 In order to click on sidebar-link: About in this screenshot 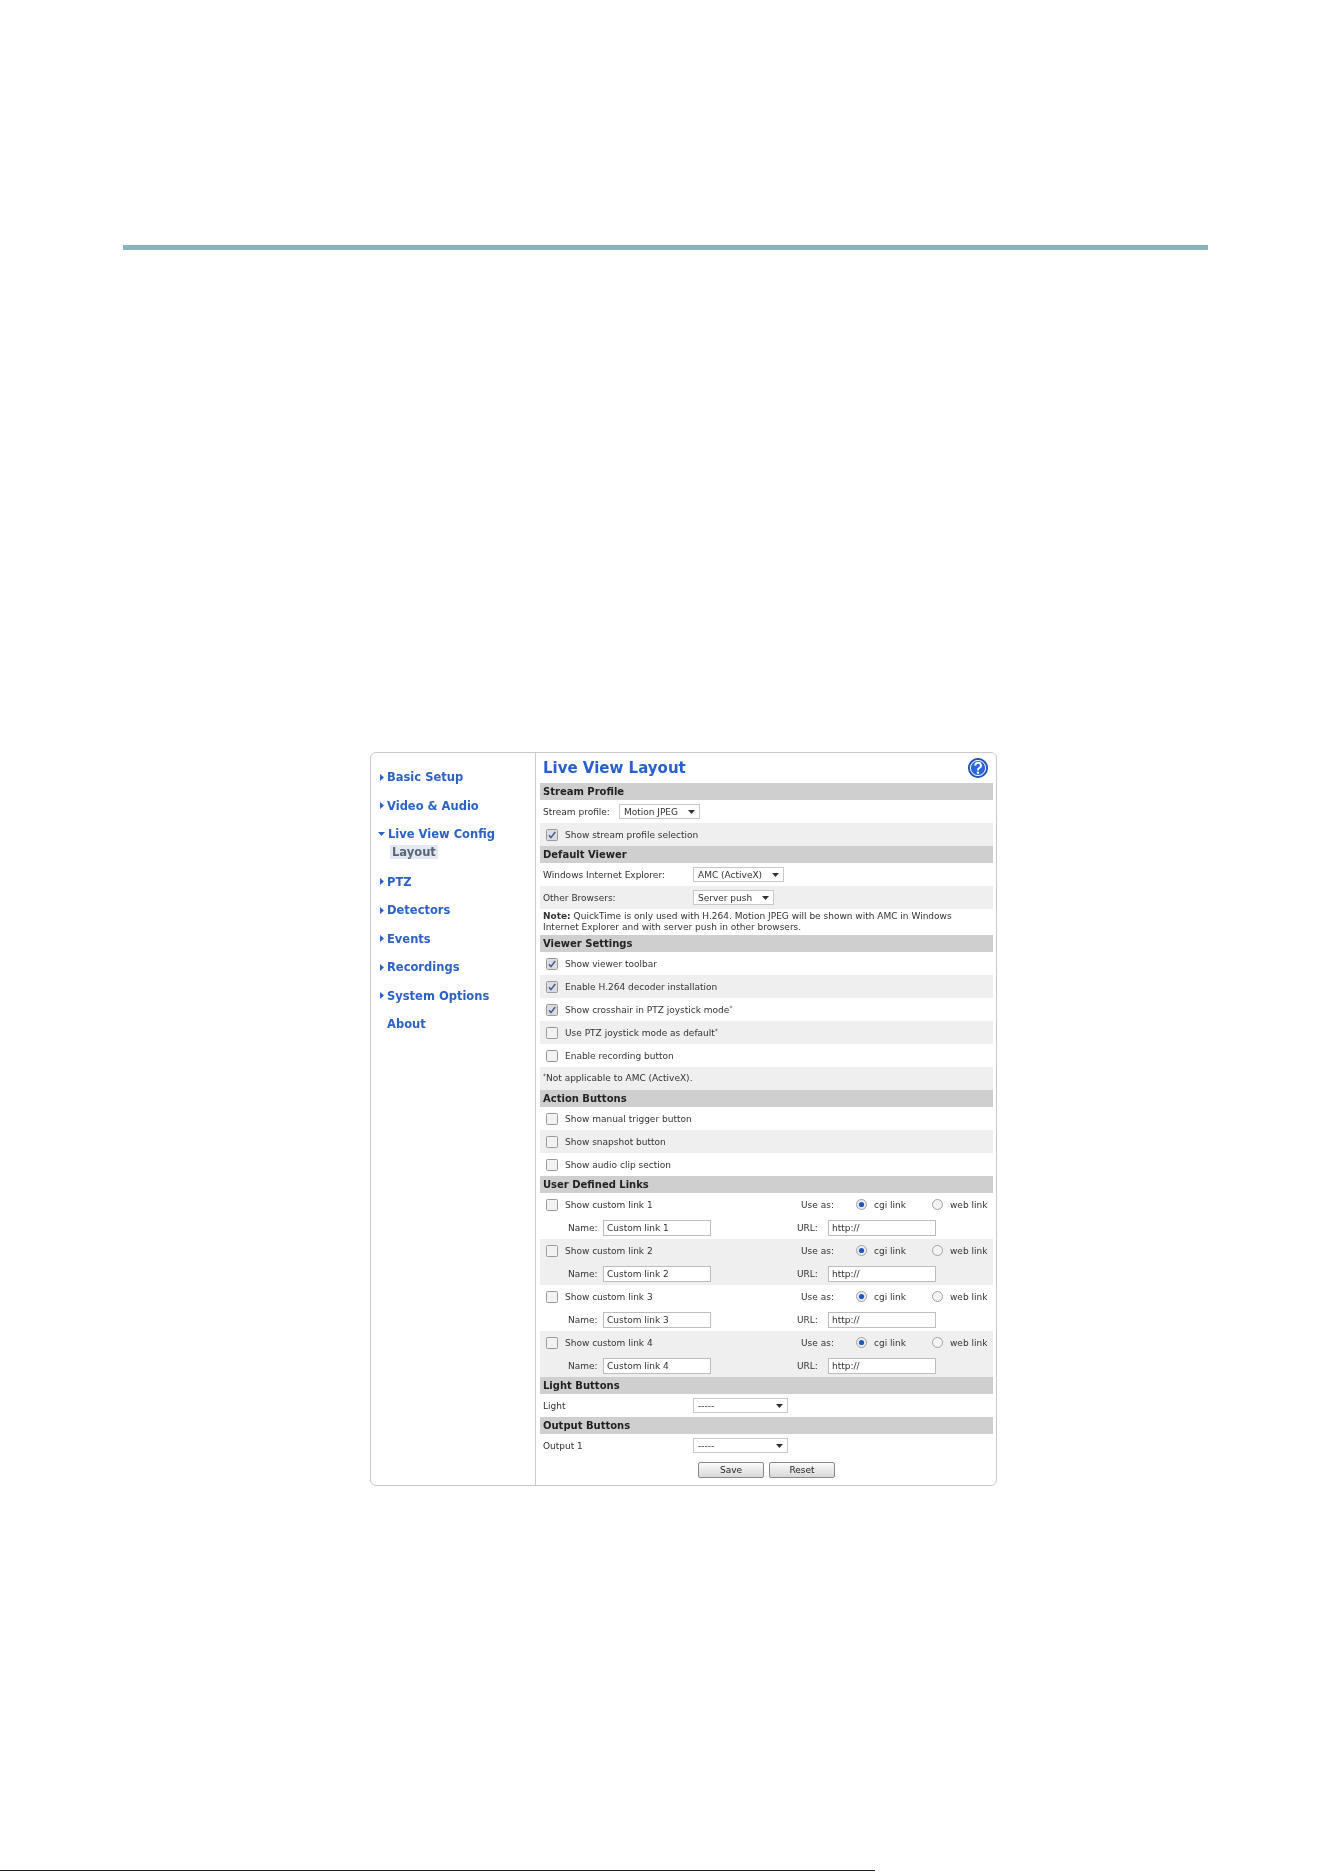, I will do `click(403, 1024)`.